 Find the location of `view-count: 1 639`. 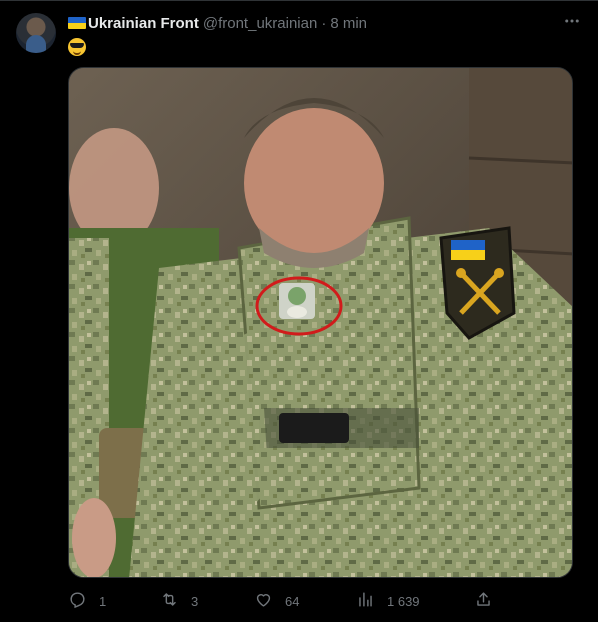

view-count: 1 639 is located at coordinates (403, 601).